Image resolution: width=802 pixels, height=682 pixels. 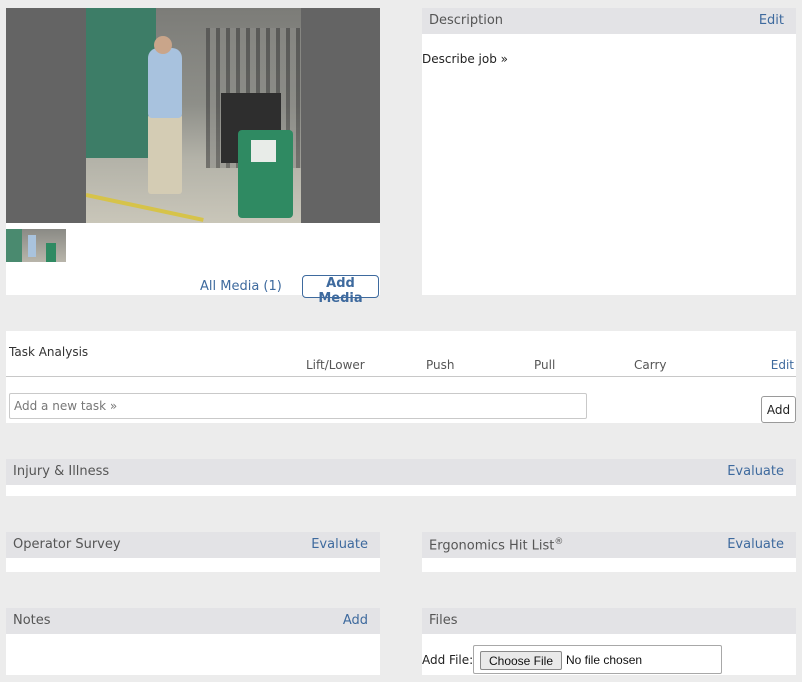 I want to click on add-task-button: Add, so click(x=778, y=409).